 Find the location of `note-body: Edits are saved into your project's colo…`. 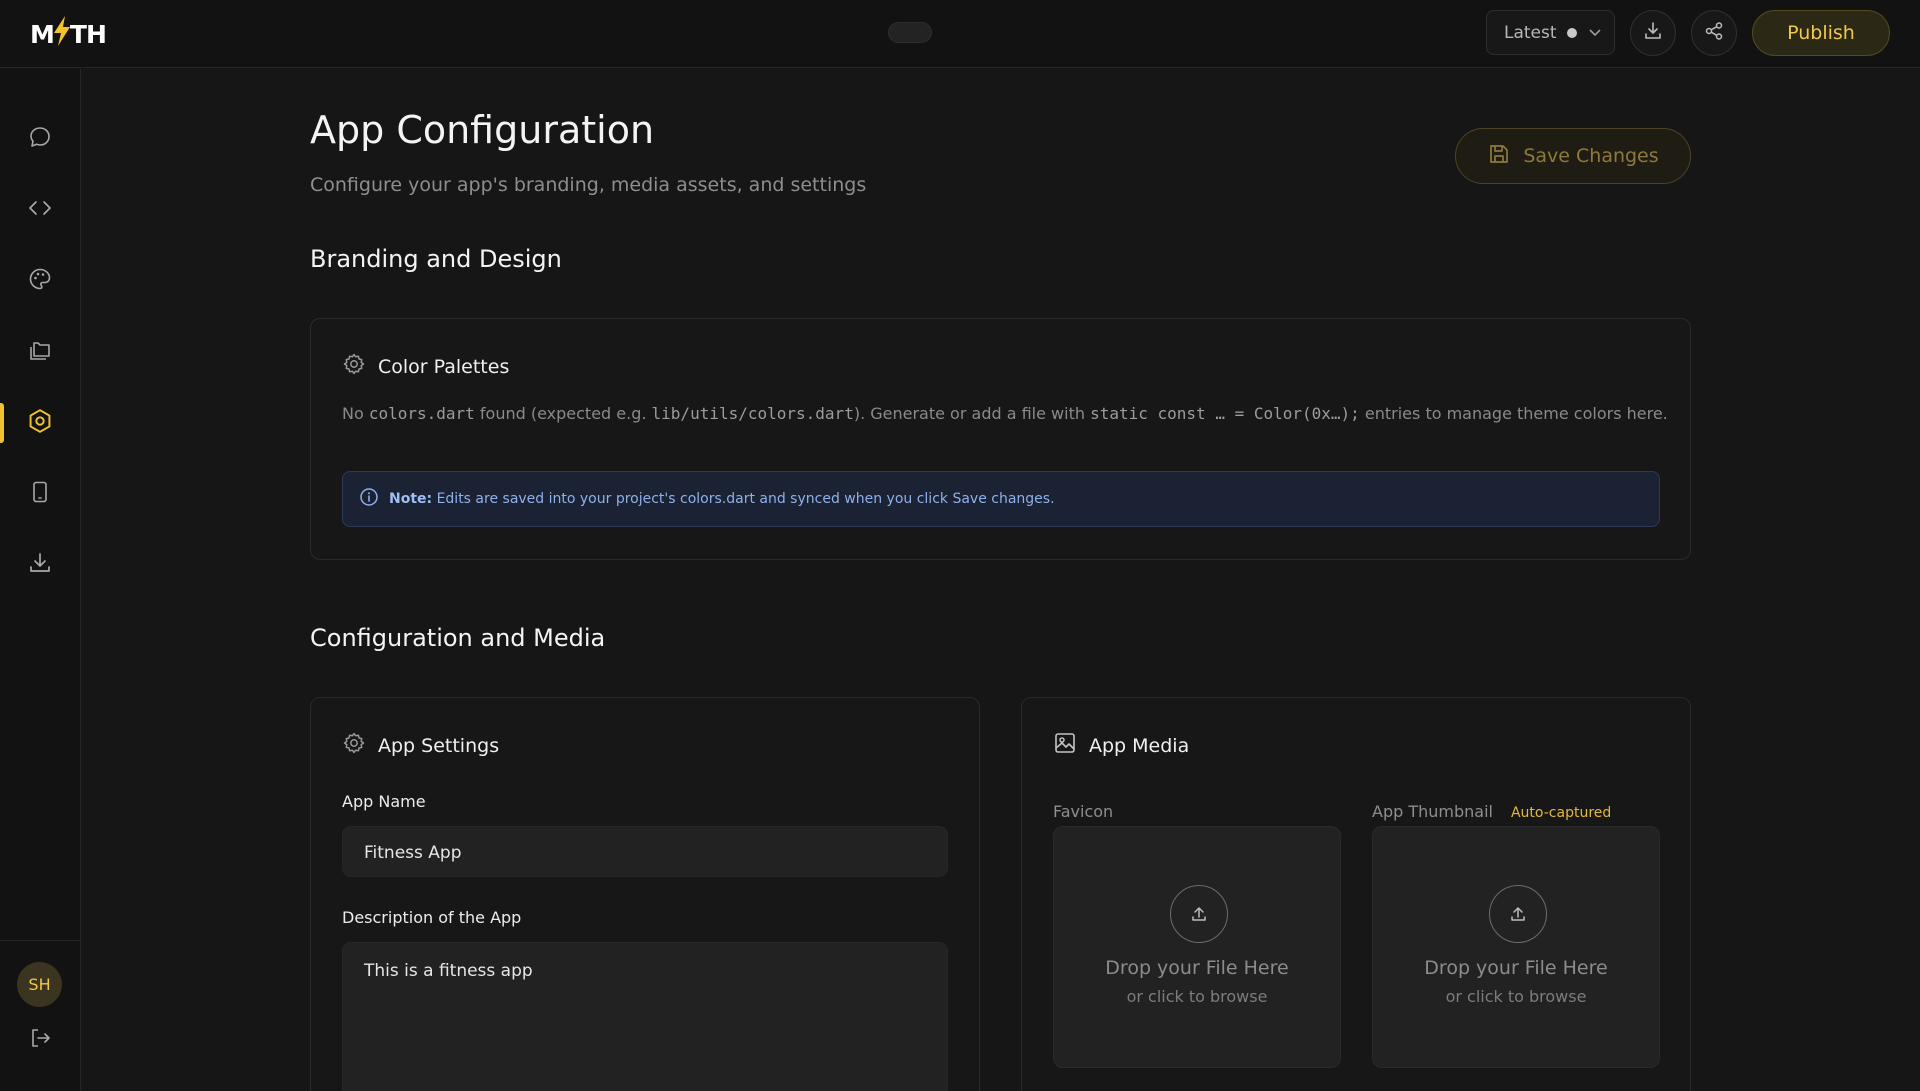

note-body: Edits are saved into your project's colo… is located at coordinates (743, 499).